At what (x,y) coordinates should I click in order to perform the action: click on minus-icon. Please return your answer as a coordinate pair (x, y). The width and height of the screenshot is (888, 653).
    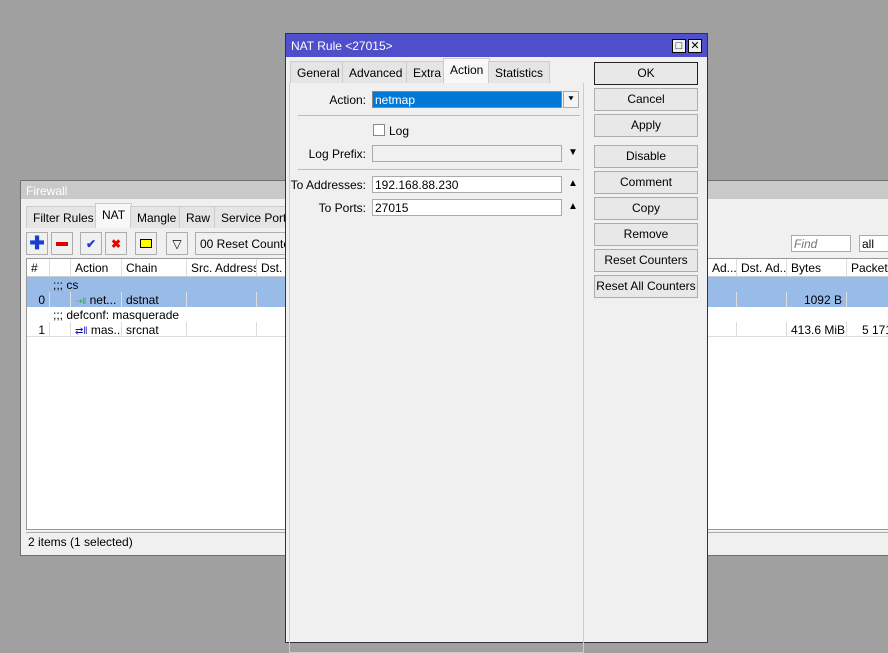
    Looking at the image, I should click on (62, 243).